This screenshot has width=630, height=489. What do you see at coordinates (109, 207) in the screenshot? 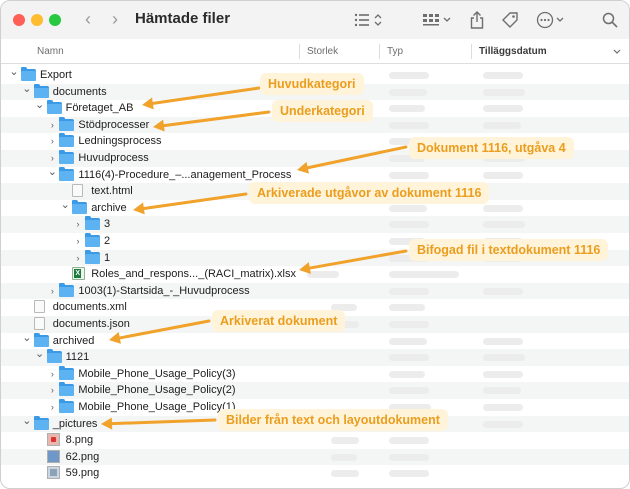
I see `file-name: archive` at bounding box center [109, 207].